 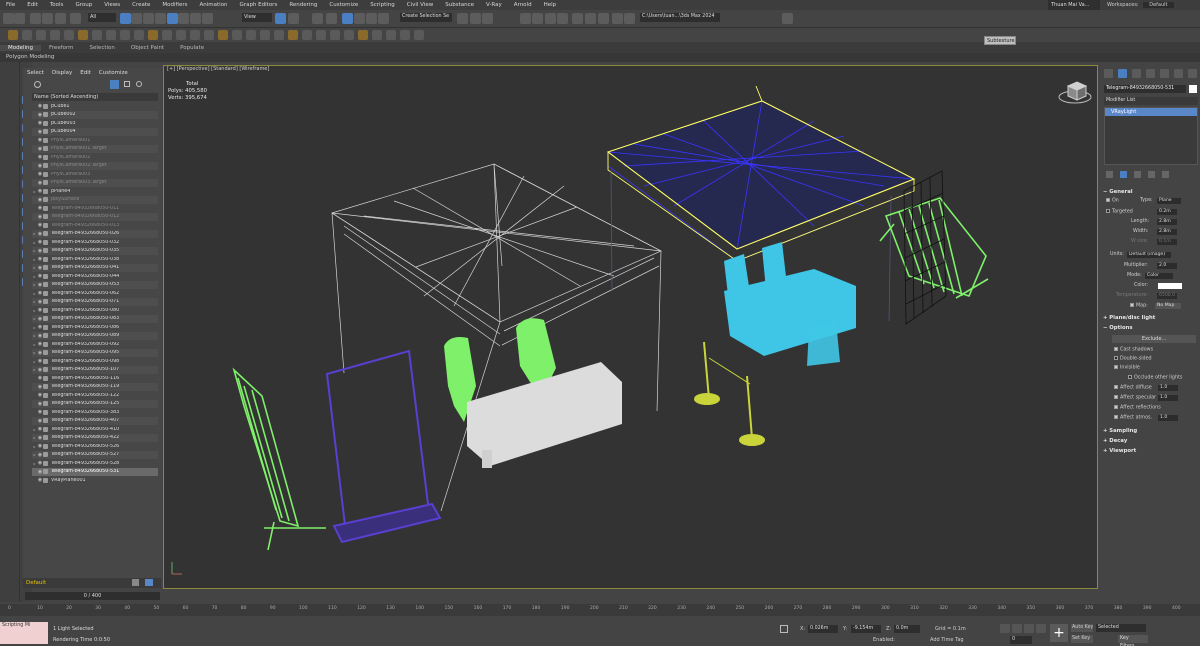 What do you see at coordinates (95, 106) in the screenshot?
I see `explorer-row: ◉ pCube1` at bounding box center [95, 106].